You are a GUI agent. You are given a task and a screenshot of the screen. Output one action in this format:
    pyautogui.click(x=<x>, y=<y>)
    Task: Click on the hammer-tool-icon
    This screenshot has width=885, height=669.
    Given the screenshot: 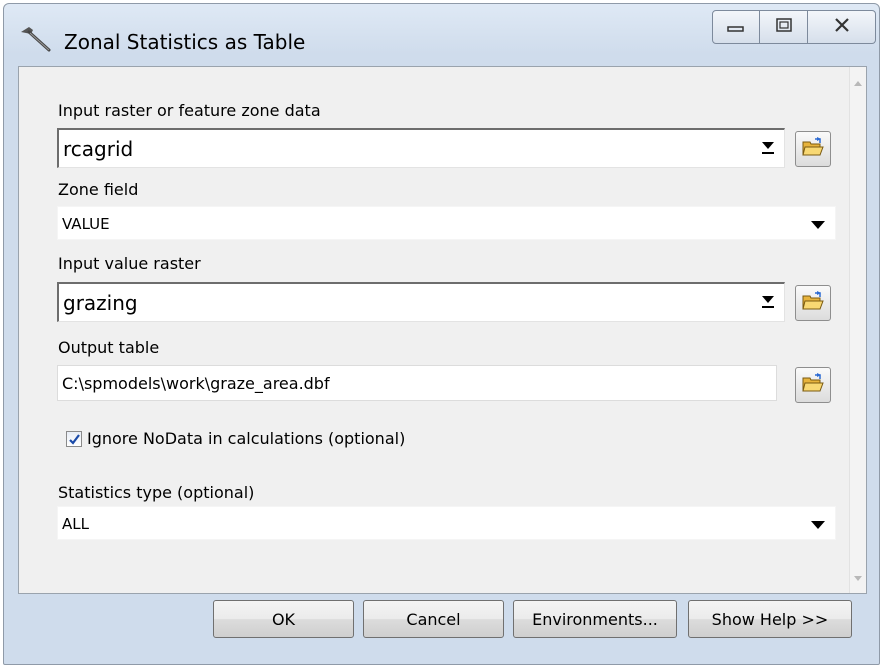 What is the action you would take?
    pyautogui.click(x=36, y=39)
    